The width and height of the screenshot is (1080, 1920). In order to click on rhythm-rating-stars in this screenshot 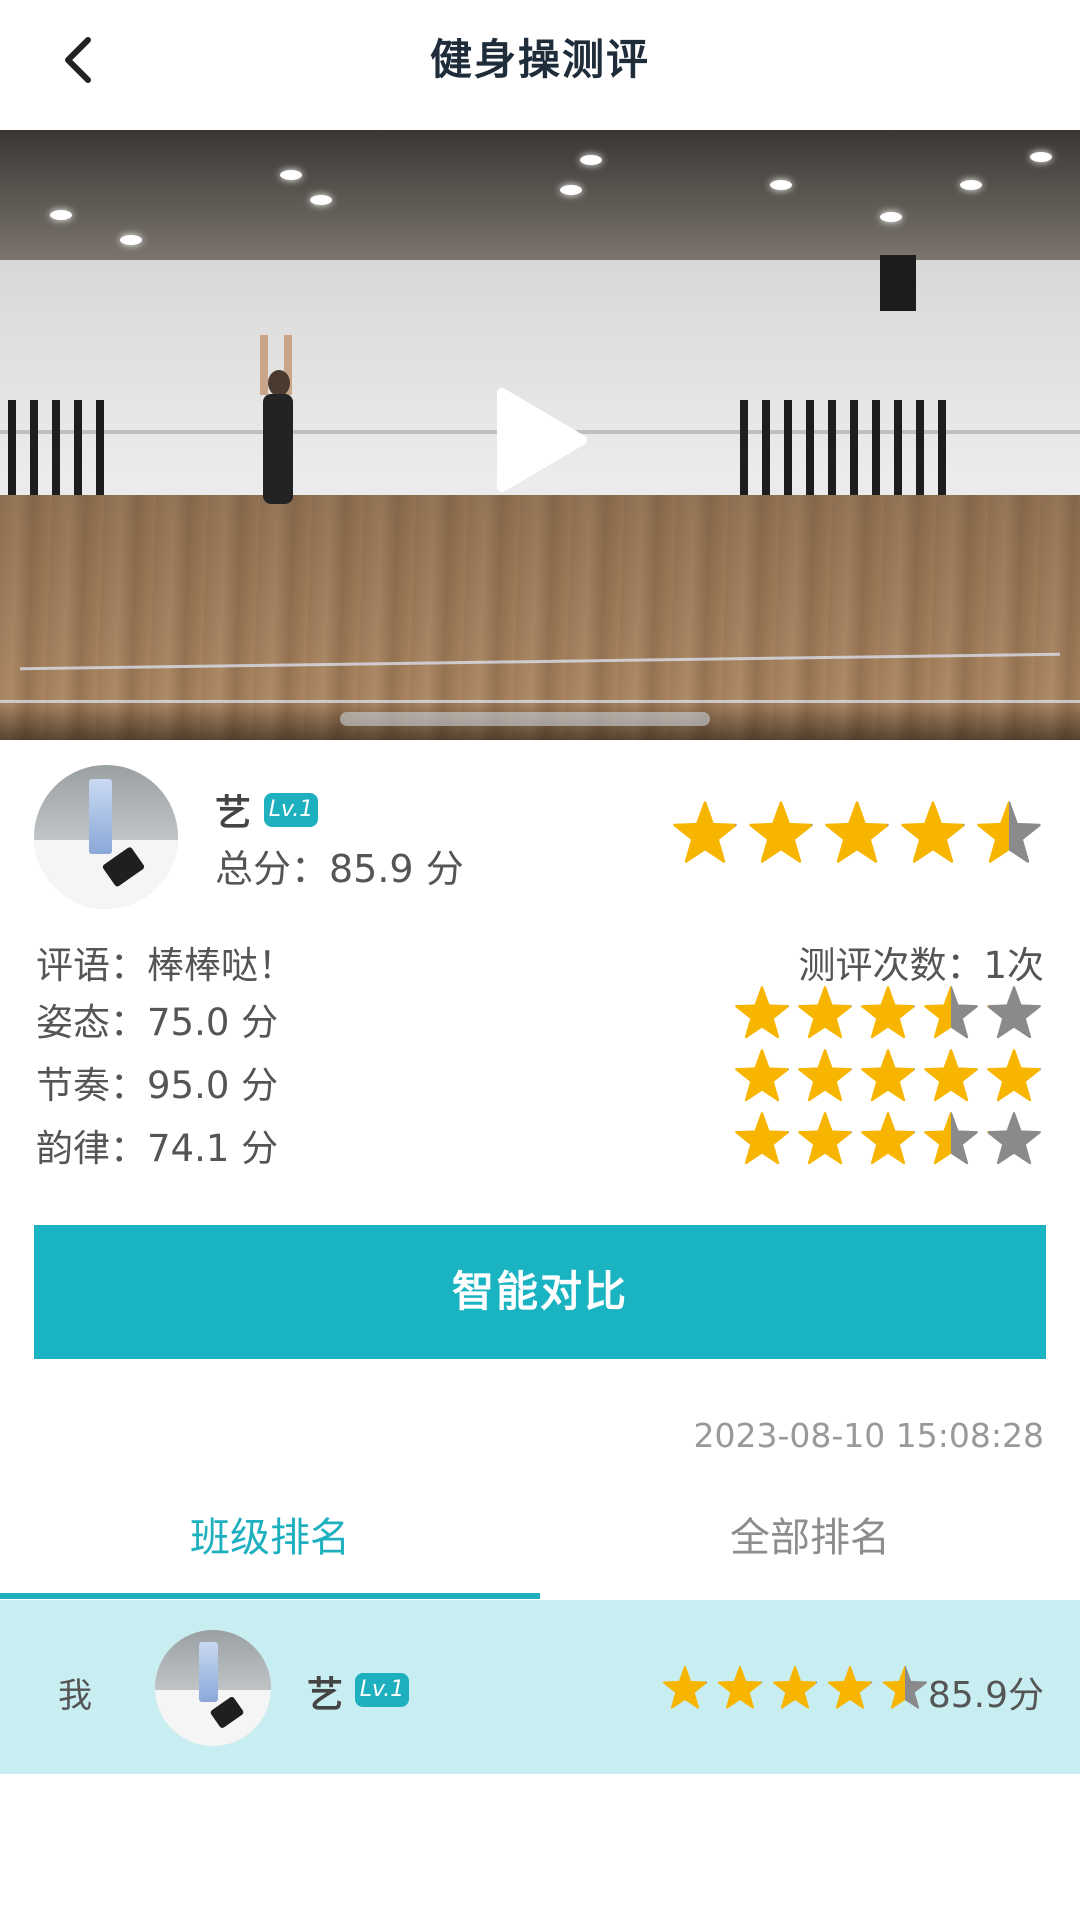, I will do `click(888, 1076)`.